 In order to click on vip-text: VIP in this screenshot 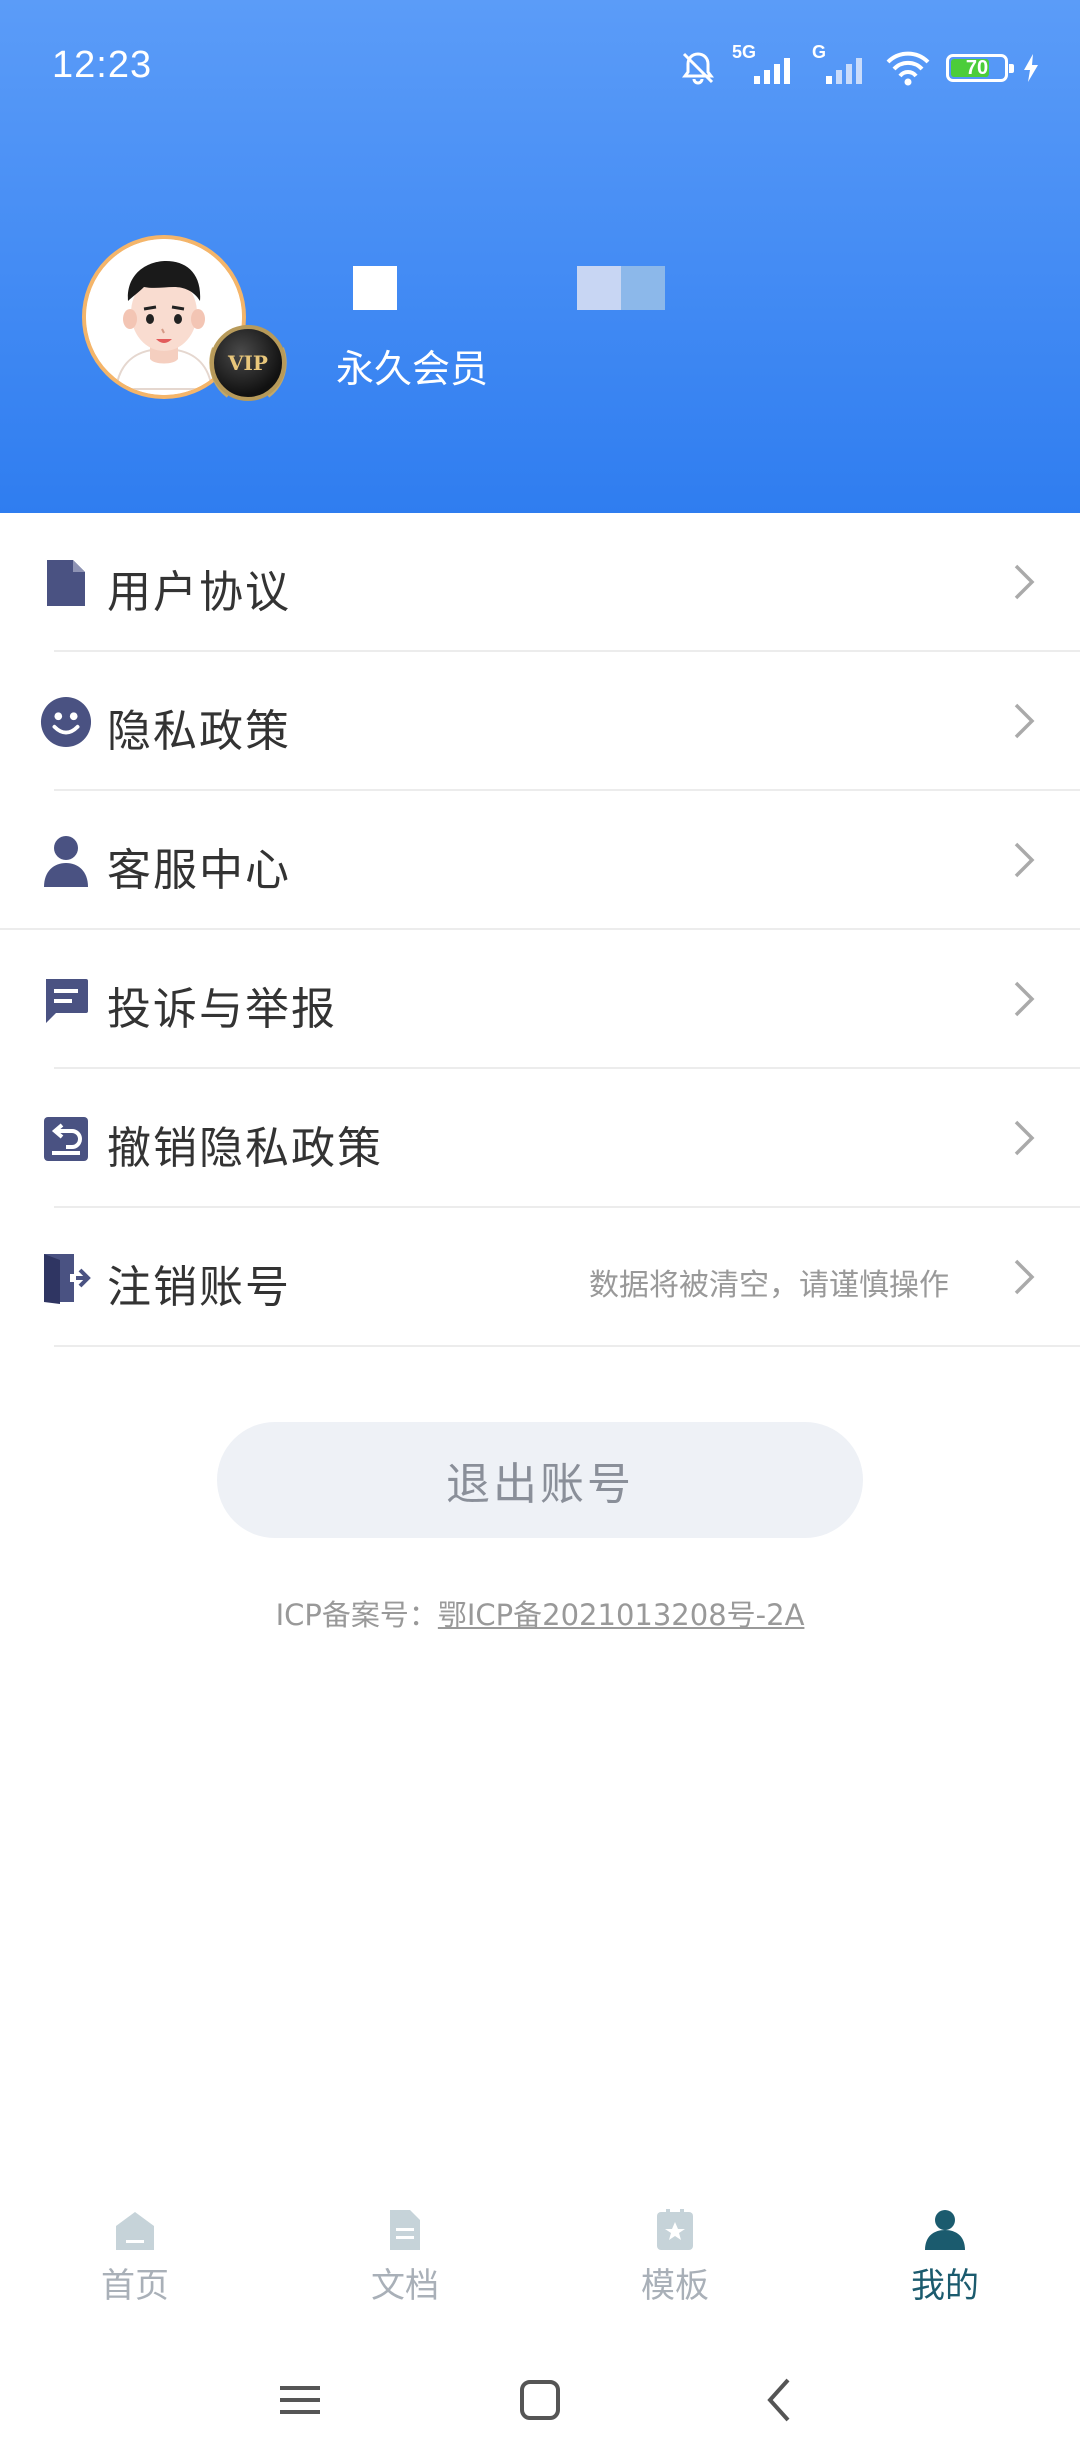, I will do `click(248, 363)`.